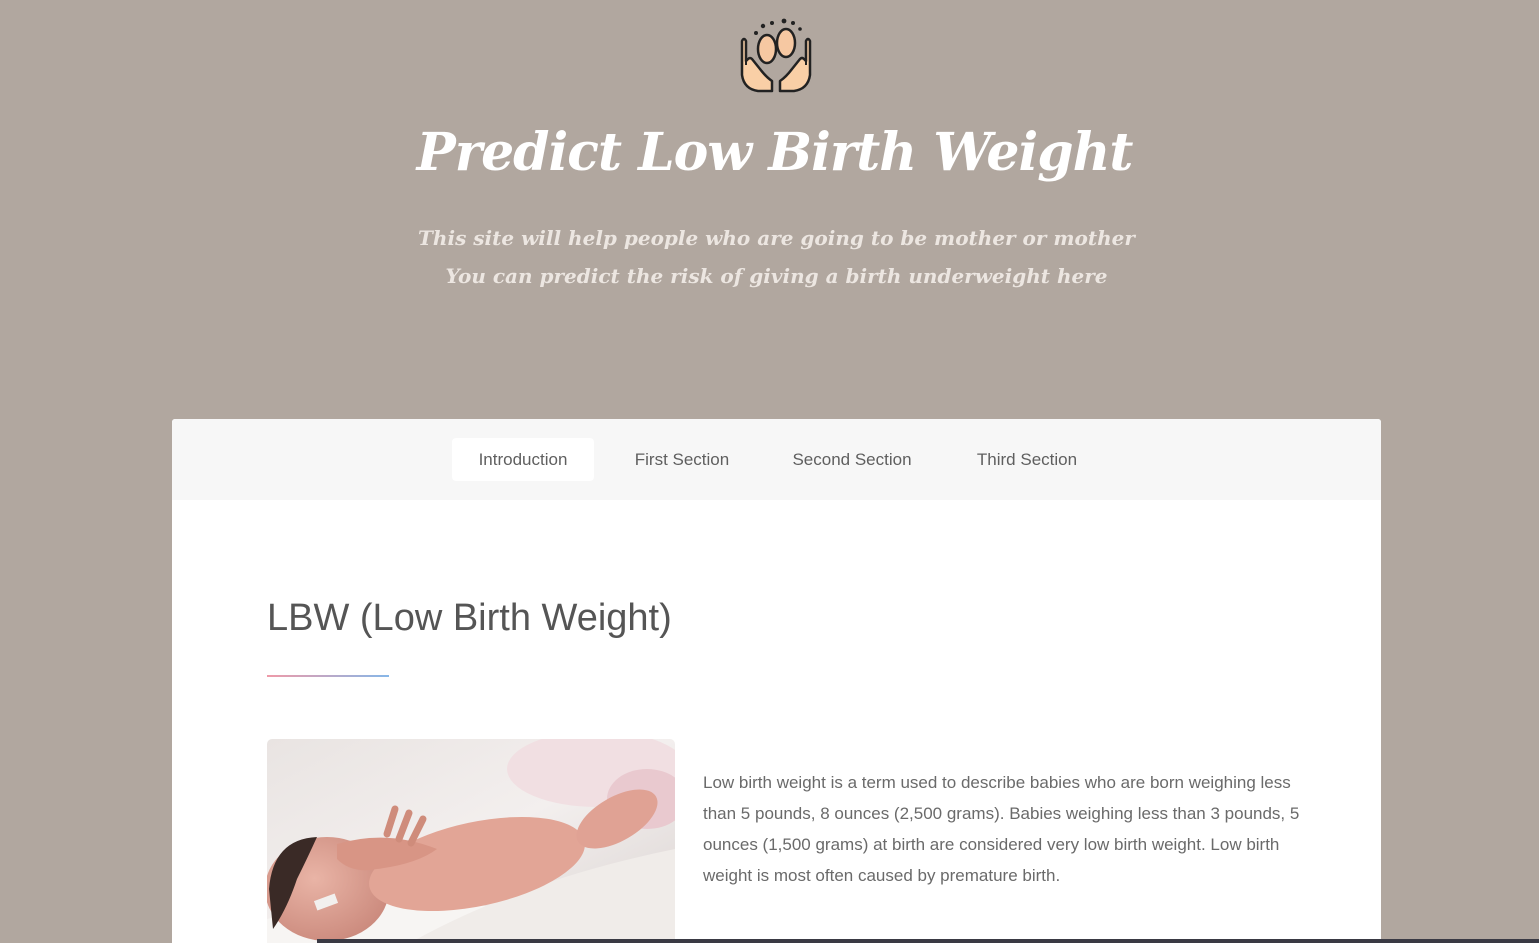  Describe the element at coordinates (776, 55) in the screenshot. I see `hands-holding-baby-feet-icon` at that location.